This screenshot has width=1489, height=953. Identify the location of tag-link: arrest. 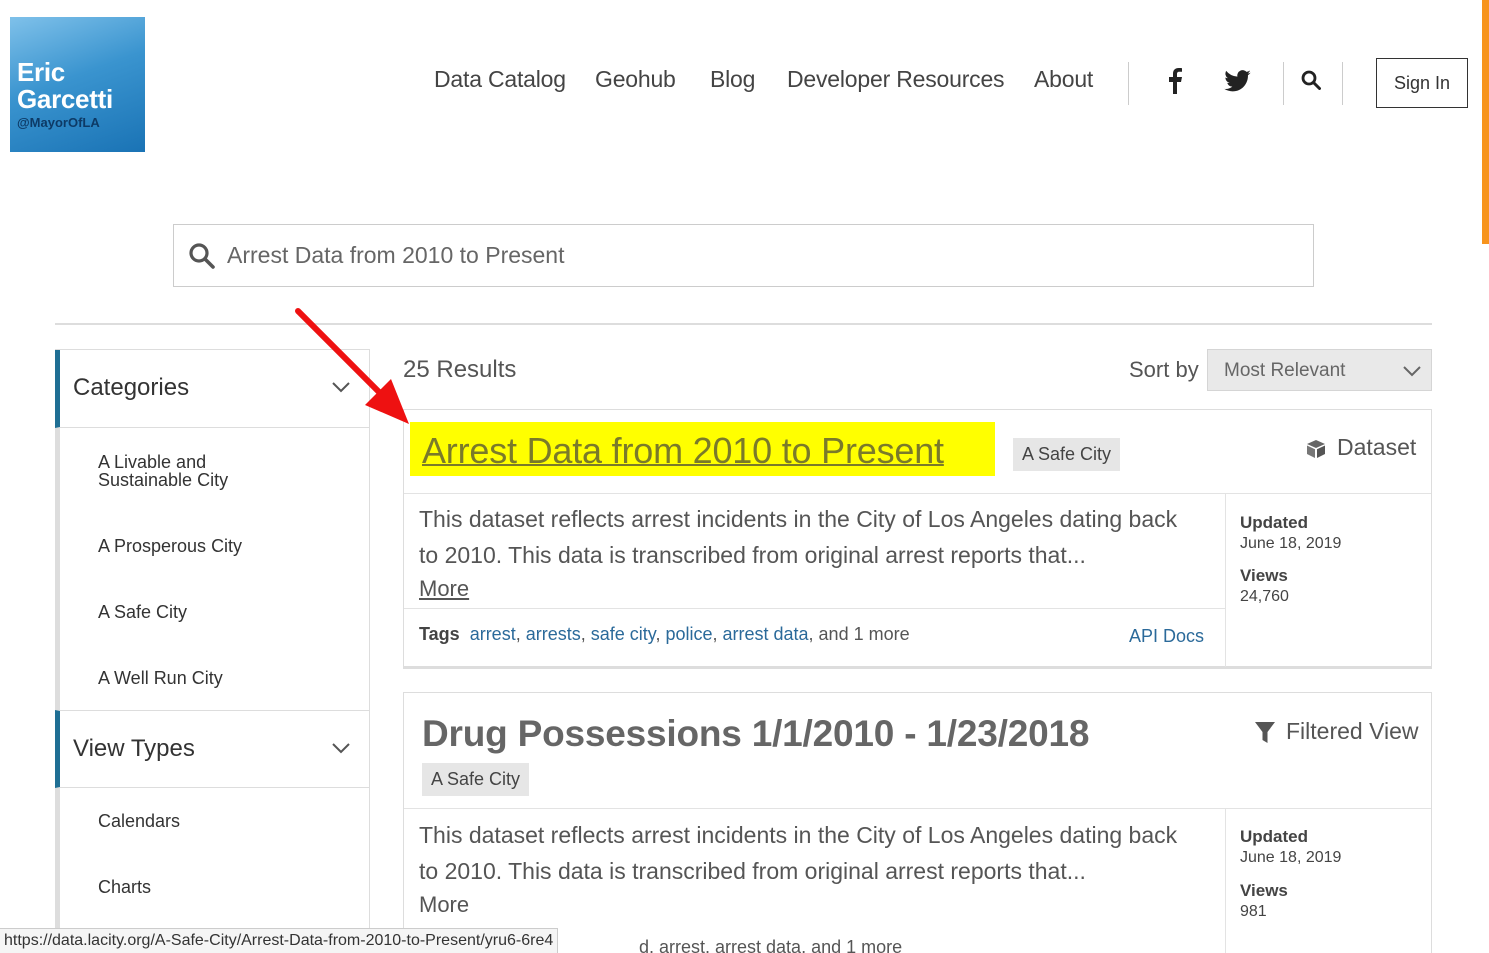
(493, 634).